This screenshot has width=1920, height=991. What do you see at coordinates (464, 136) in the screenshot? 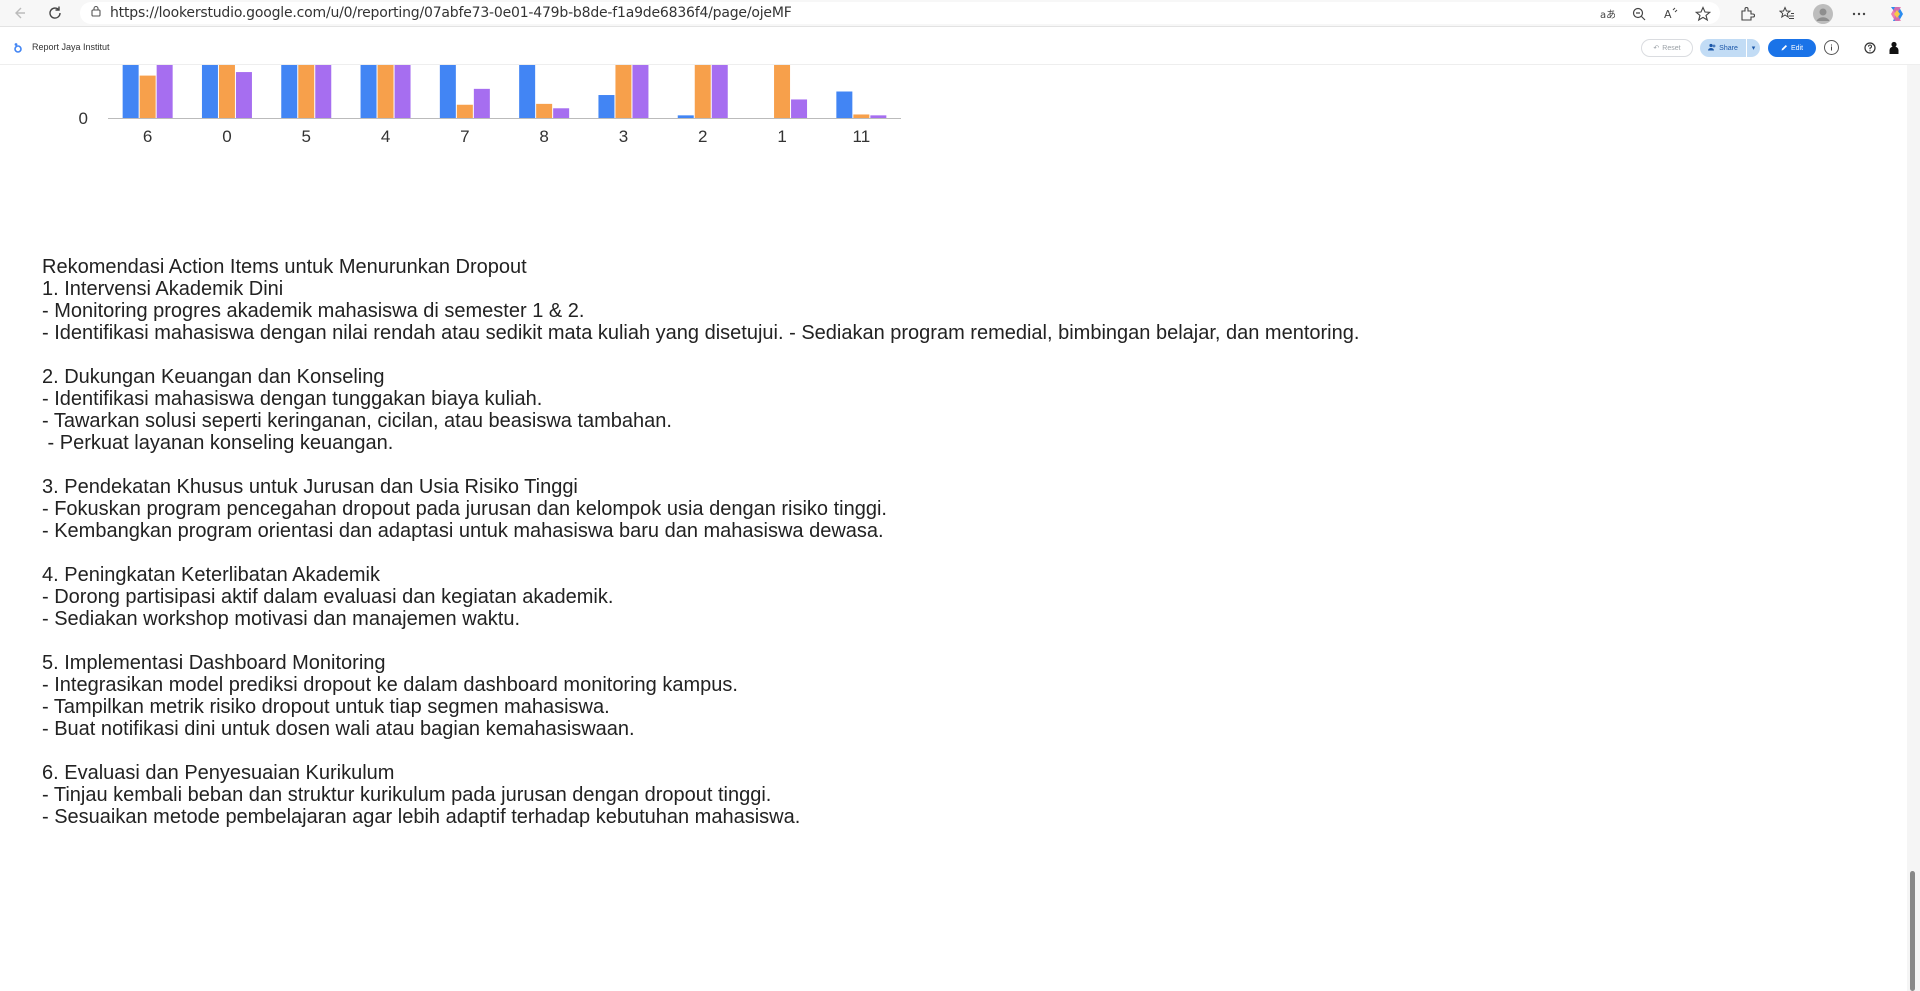
I see `x-tick-label: 7` at bounding box center [464, 136].